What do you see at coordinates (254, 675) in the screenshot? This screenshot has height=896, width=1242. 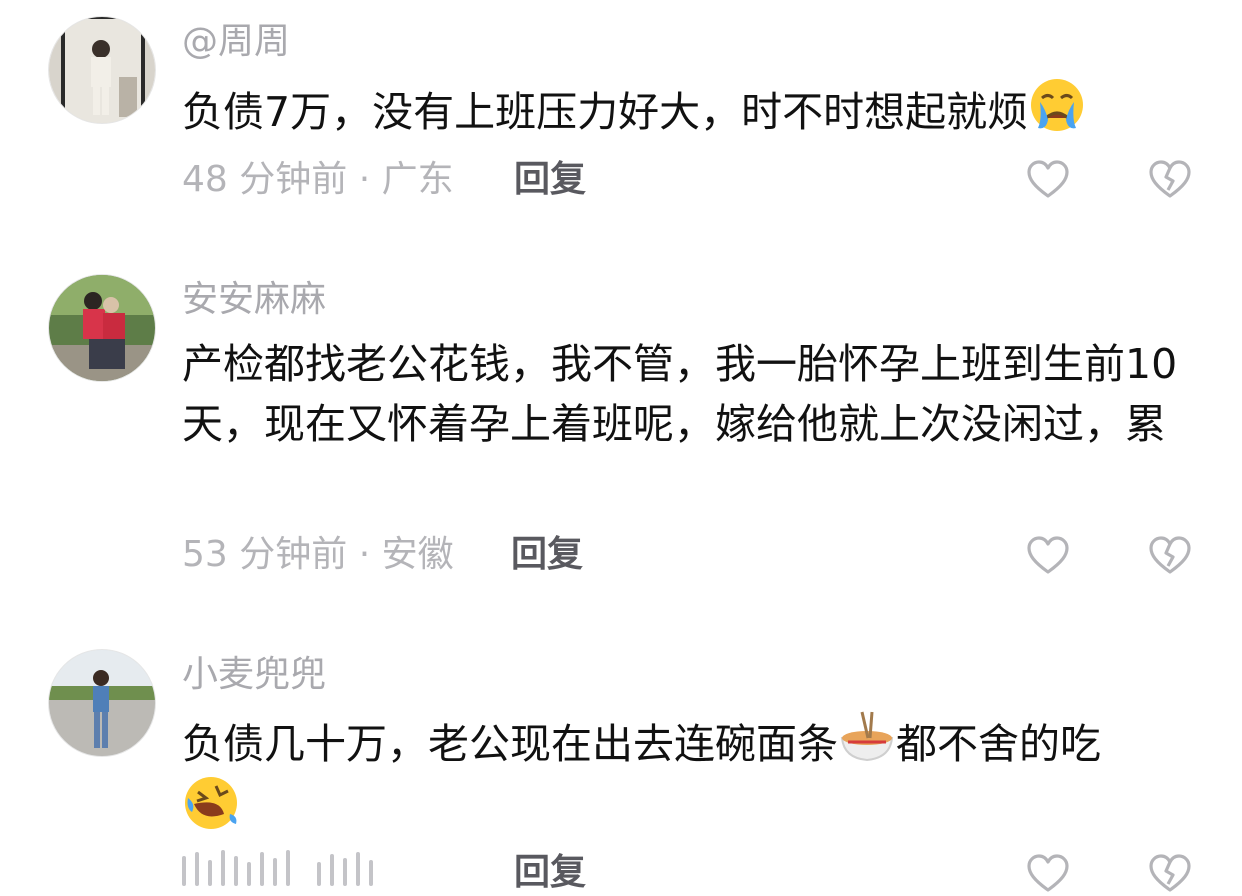 I see `username: 小麦兜兜` at bounding box center [254, 675].